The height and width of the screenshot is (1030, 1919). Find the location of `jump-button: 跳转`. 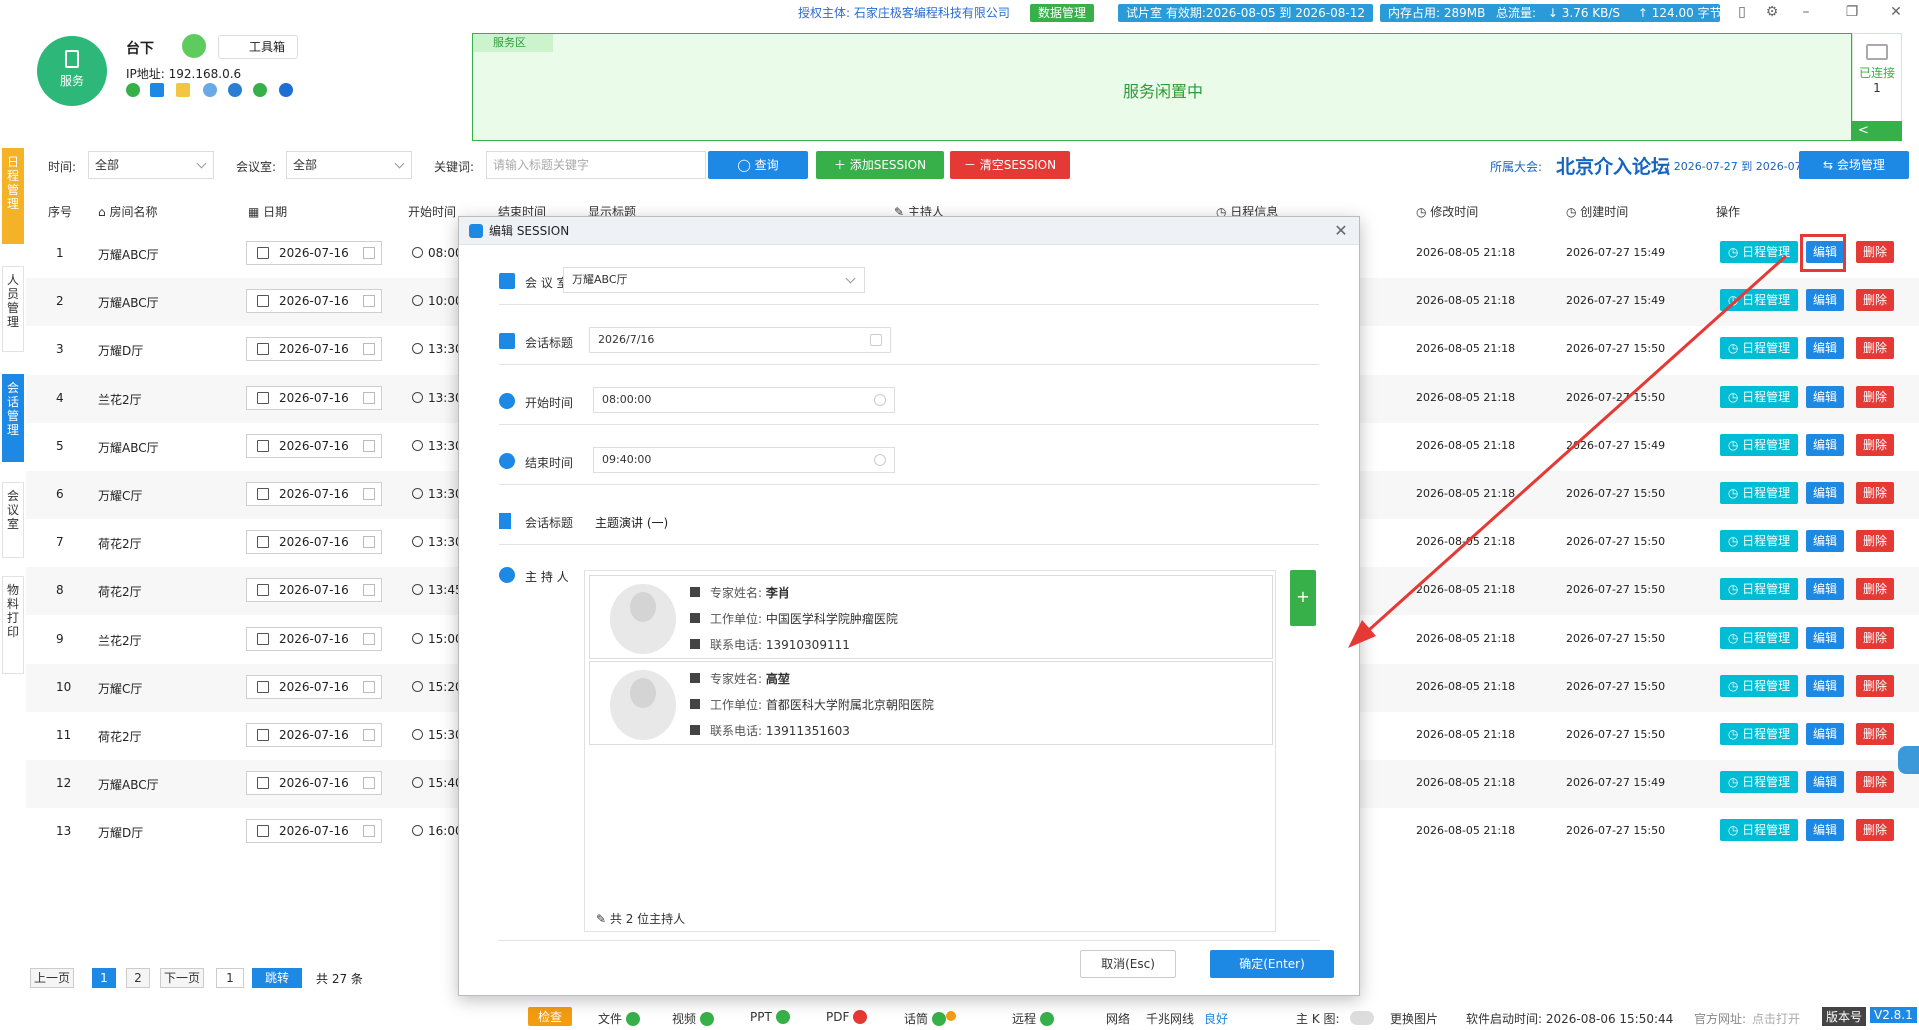

jump-button: 跳转 is located at coordinates (277, 978).